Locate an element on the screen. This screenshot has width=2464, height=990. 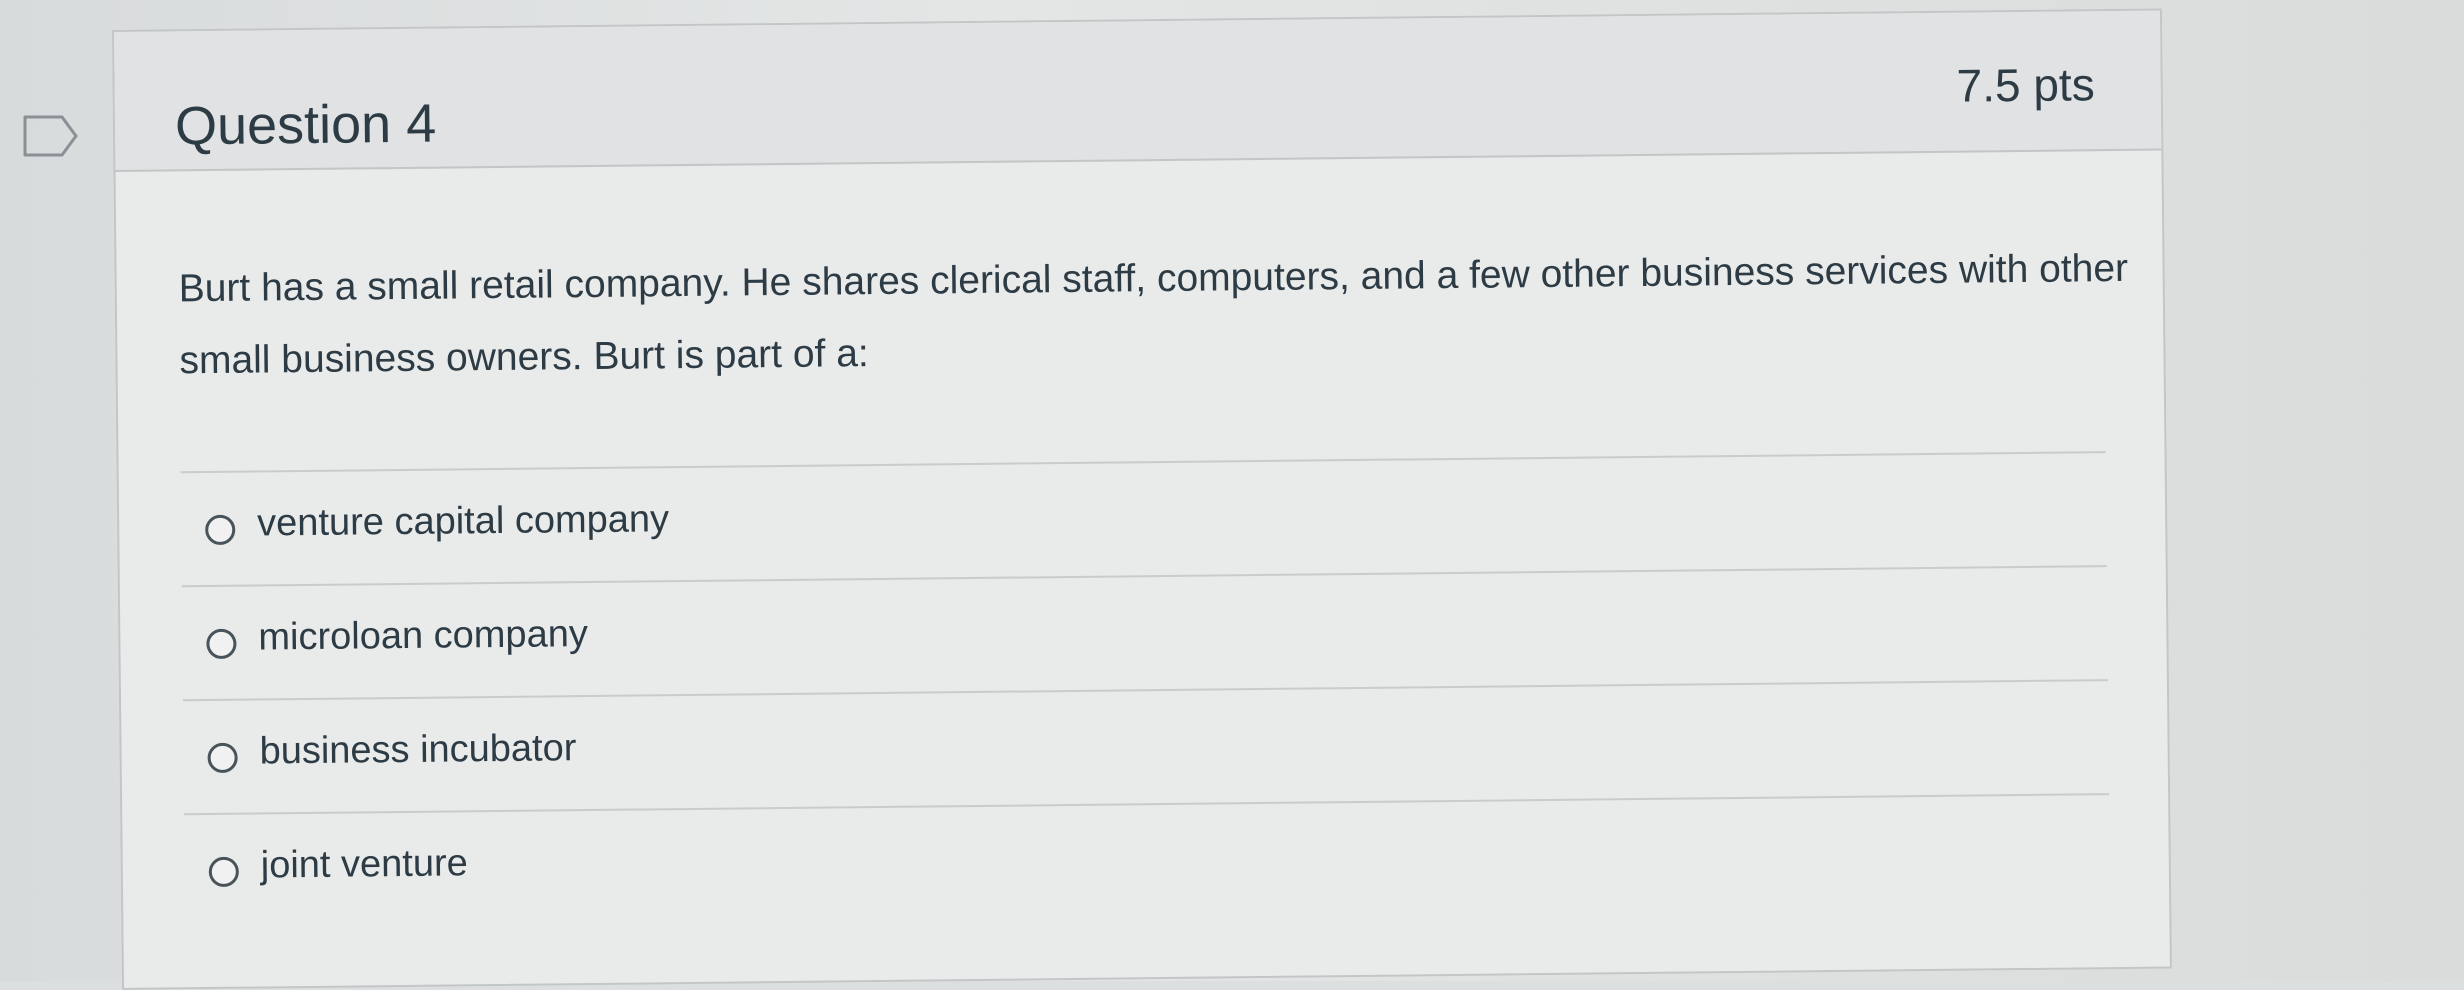
flag-question-icon is located at coordinates (51, 136).